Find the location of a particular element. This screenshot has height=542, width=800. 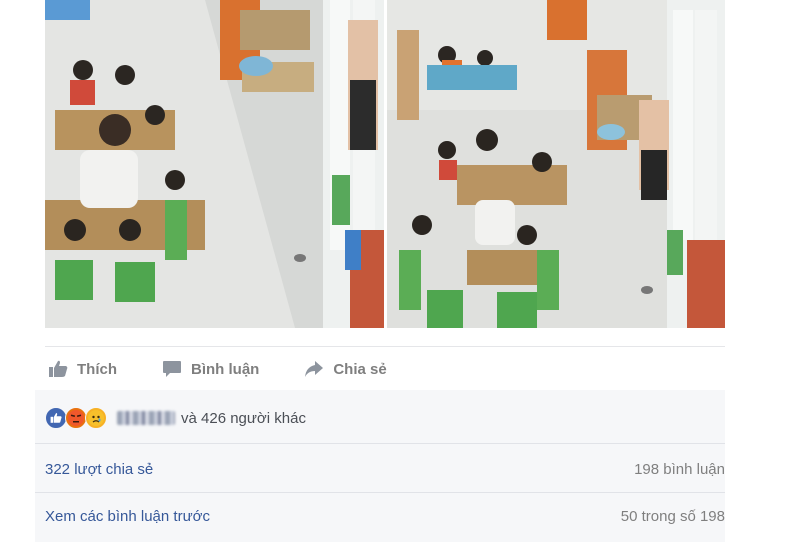

post-action-bar: Thích Bình luận Chia sẻ is located at coordinates (385, 368).